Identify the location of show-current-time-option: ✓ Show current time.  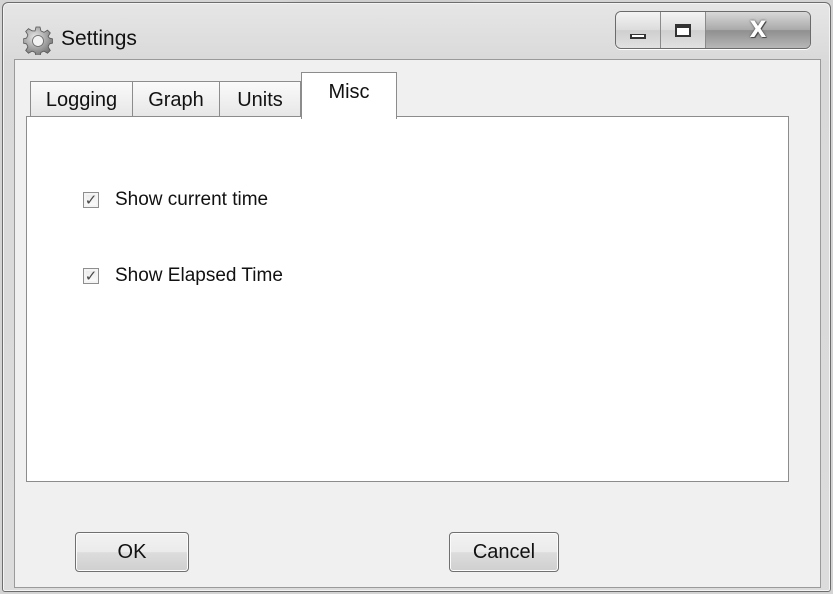
(175, 200).